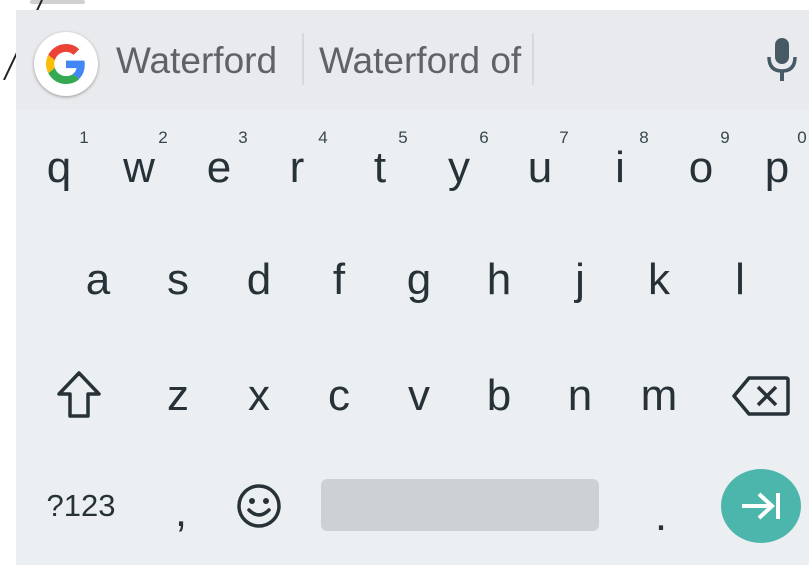 The width and height of the screenshot is (809, 565). I want to click on period-key: ., so click(661, 516).